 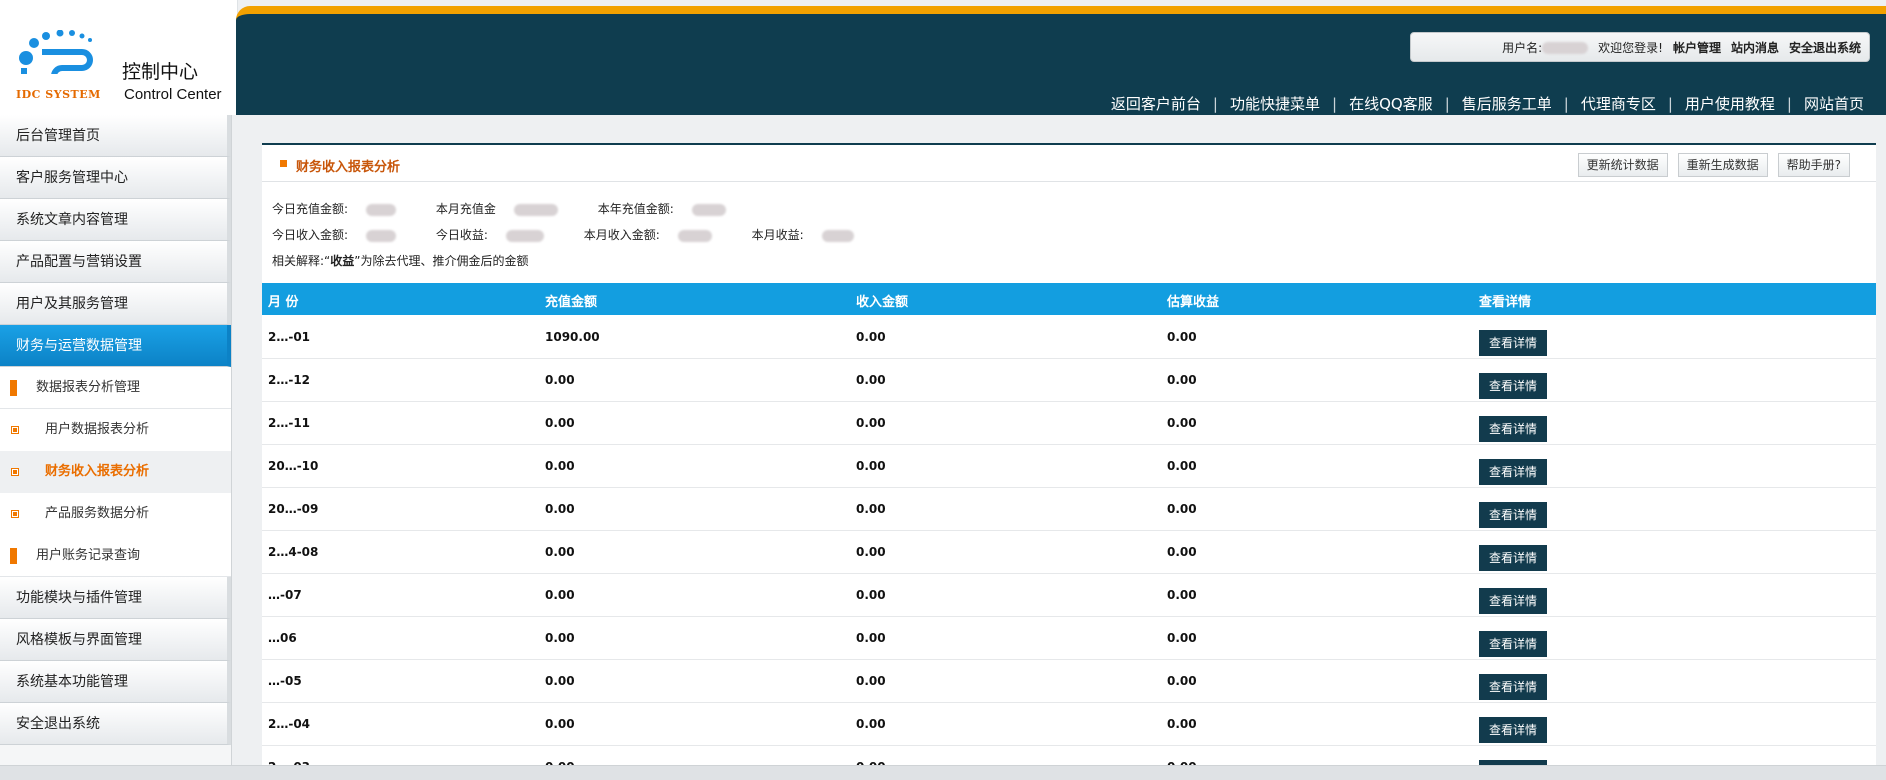 I want to click on stats-note: 相关解释:“收益”为除去代理、推介佣金后的金额, so click(x=1074, y=261).